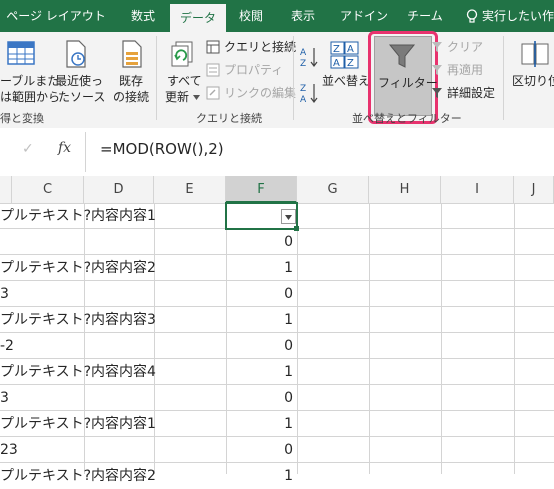 The height and width of the screenshot is (489, 554). I want to click on filter-label: フィルター, so click(408, 83).